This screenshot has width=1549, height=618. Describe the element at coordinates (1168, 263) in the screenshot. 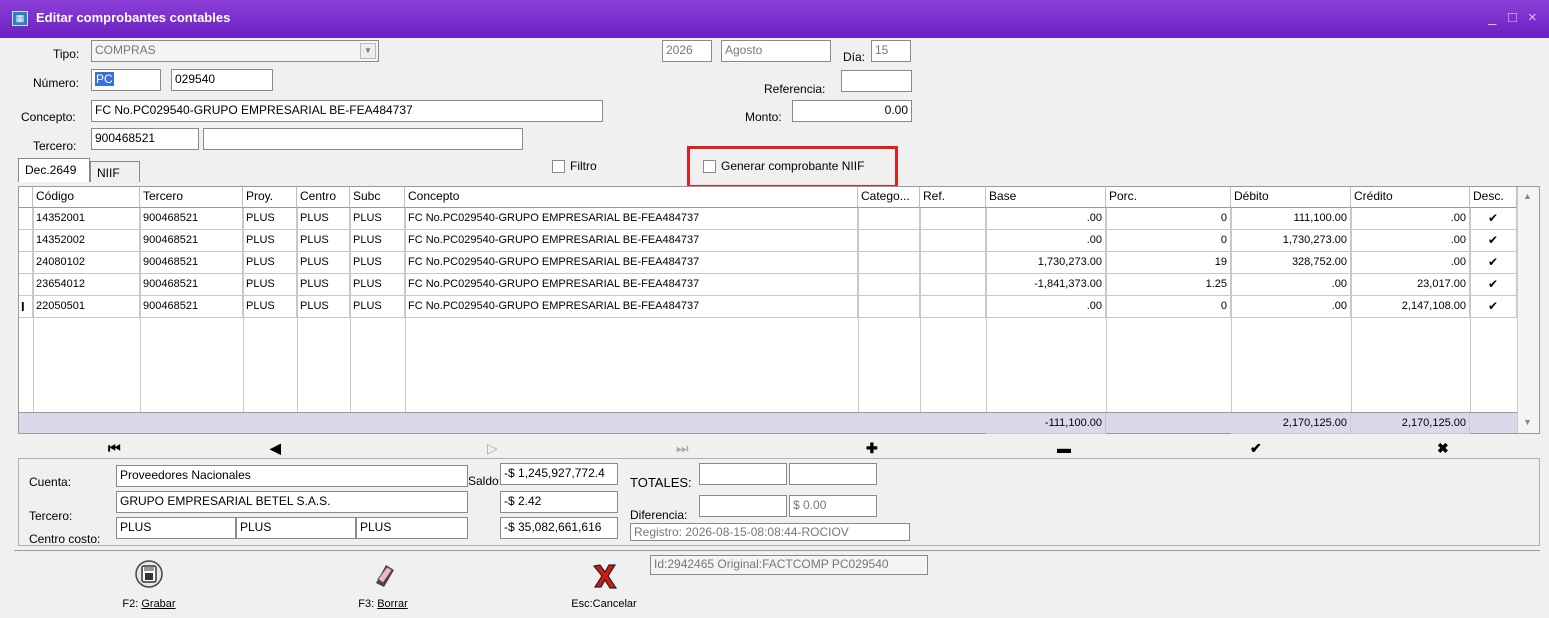

I see `cell-porc: 19` at that location.